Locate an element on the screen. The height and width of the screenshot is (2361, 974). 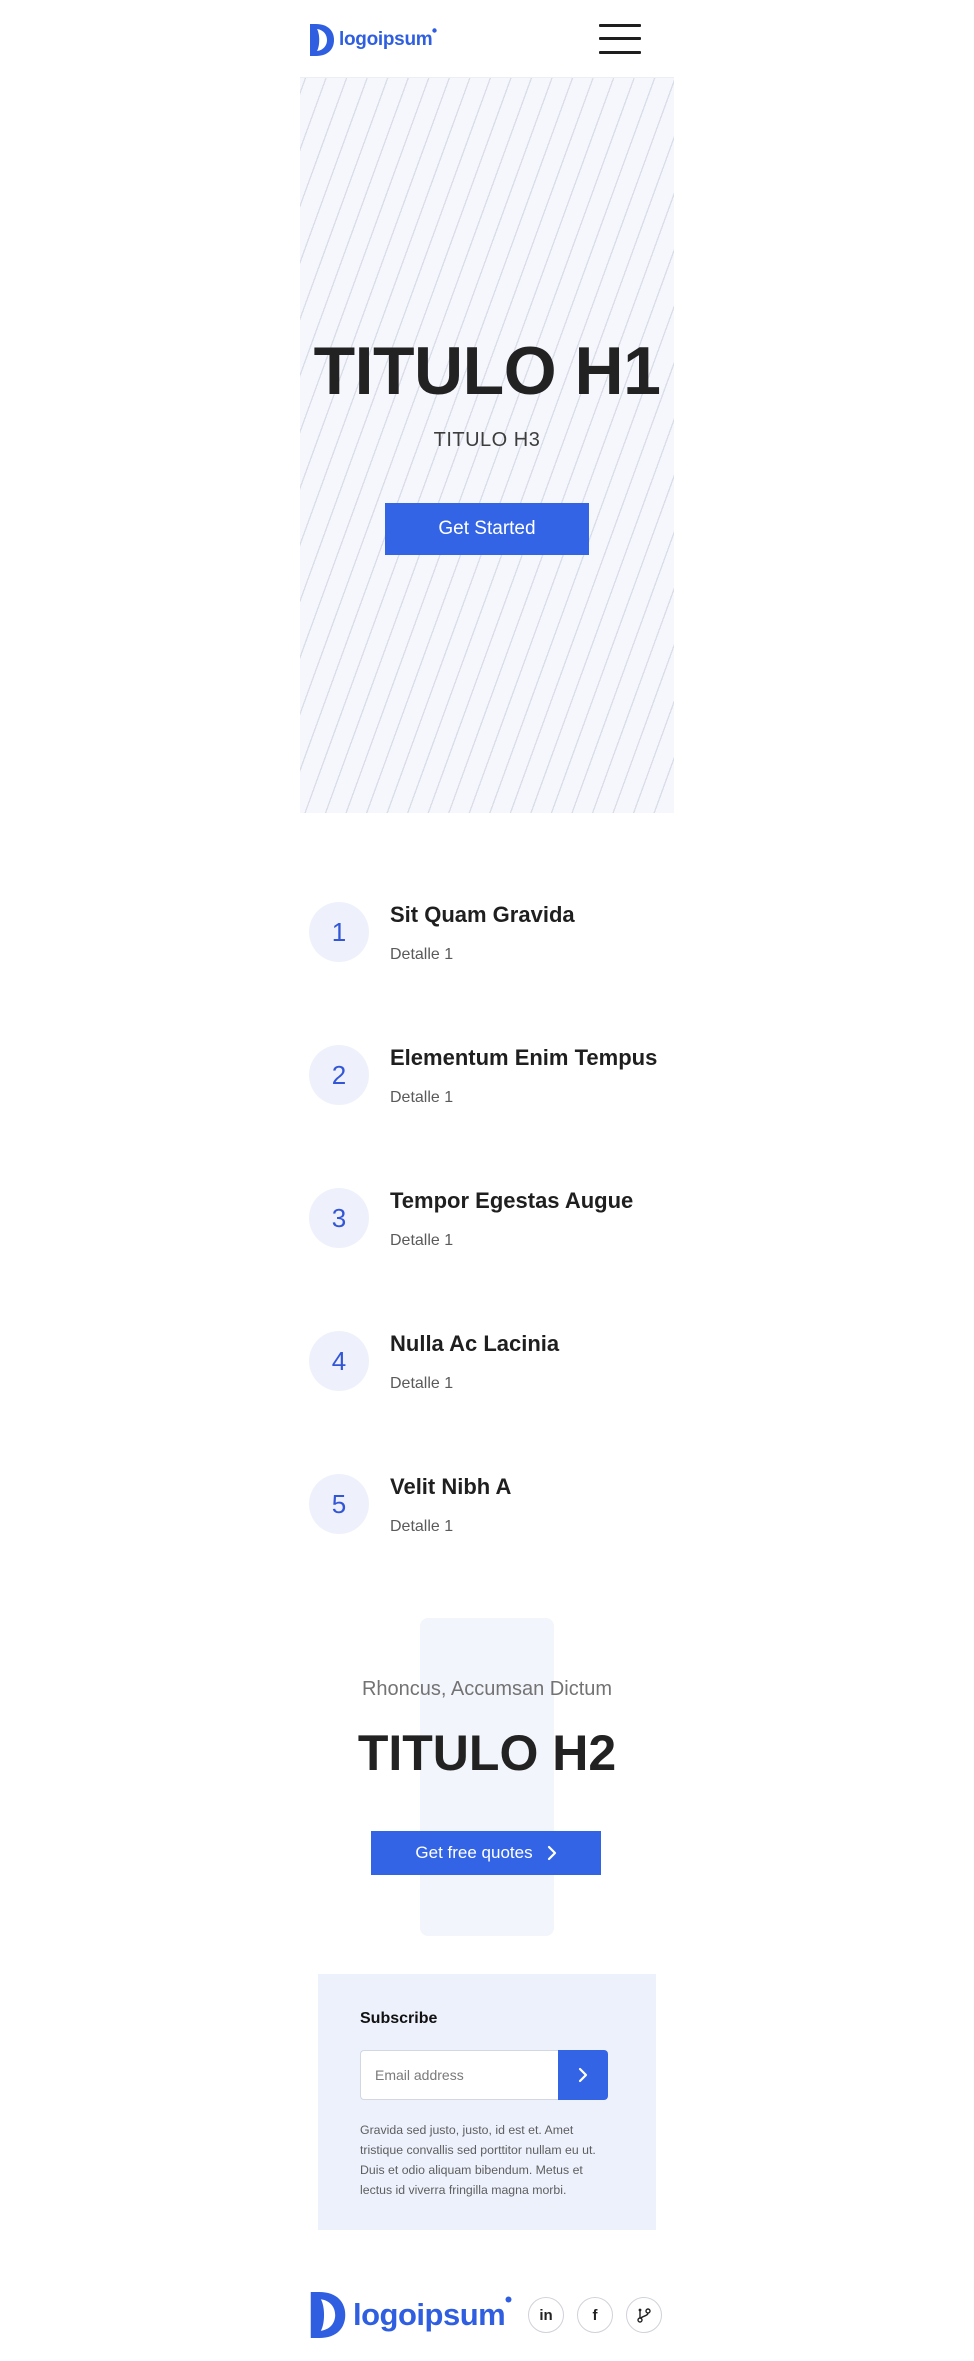
linkedin-glyph: in is located at coordinates (546, 2315).